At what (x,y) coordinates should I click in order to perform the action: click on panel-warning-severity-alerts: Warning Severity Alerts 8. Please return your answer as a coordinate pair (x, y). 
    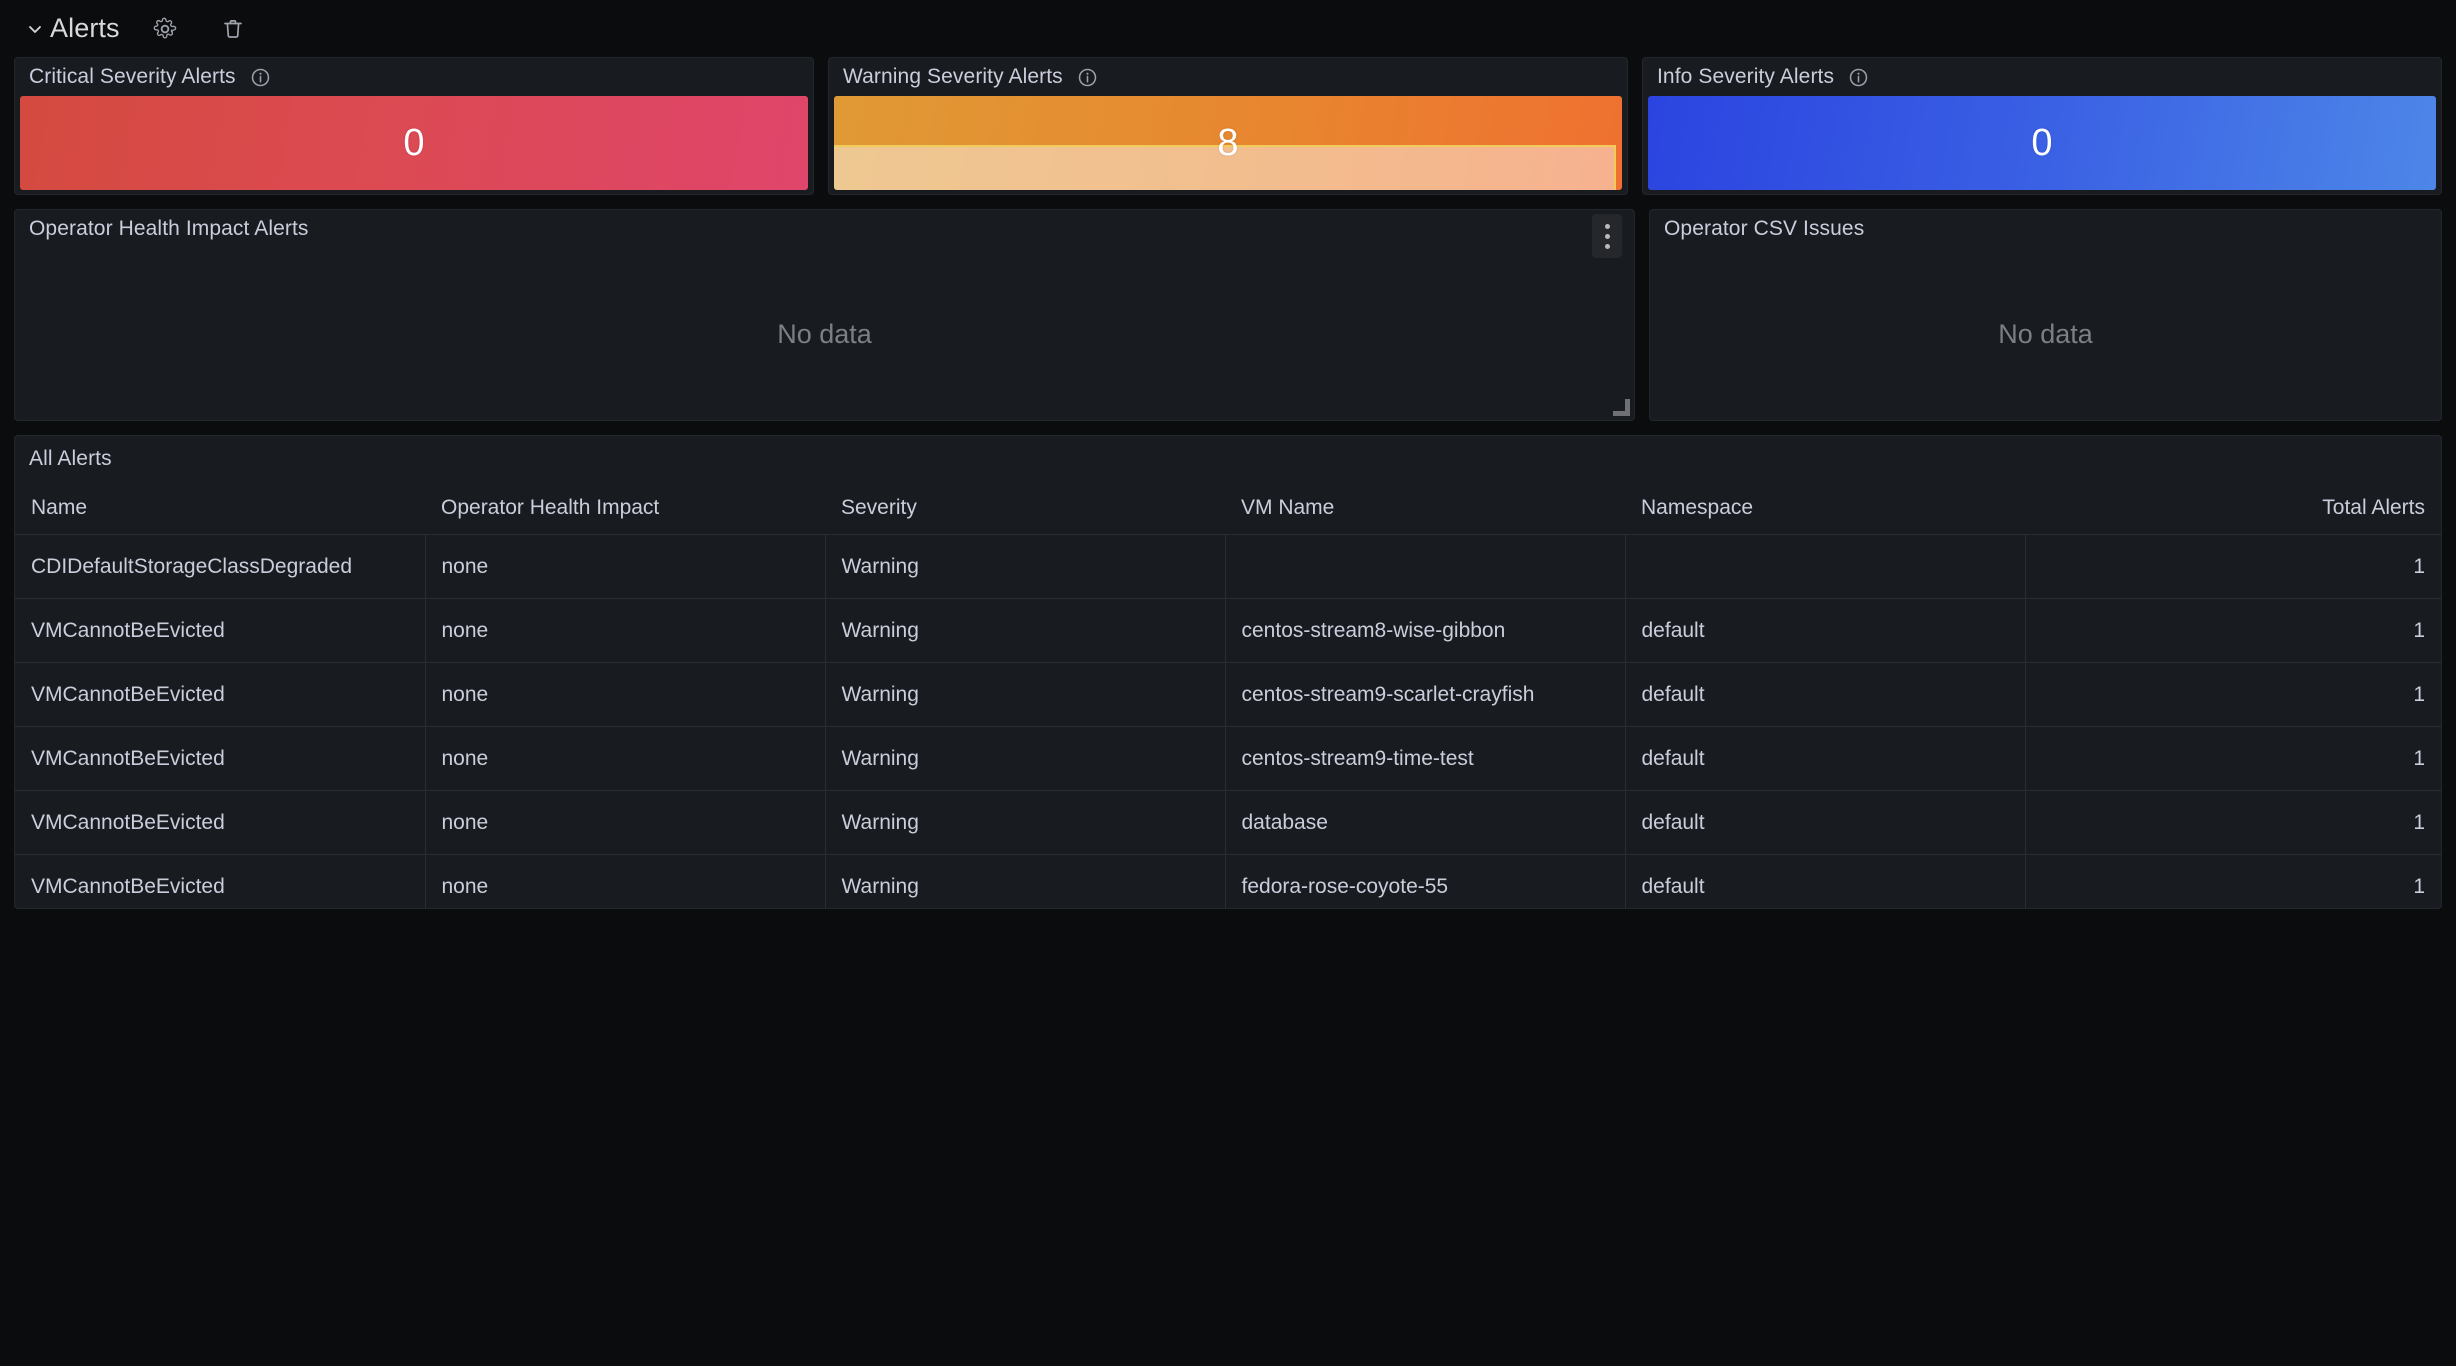
    Looking at the image, I should click on (1228, 126).